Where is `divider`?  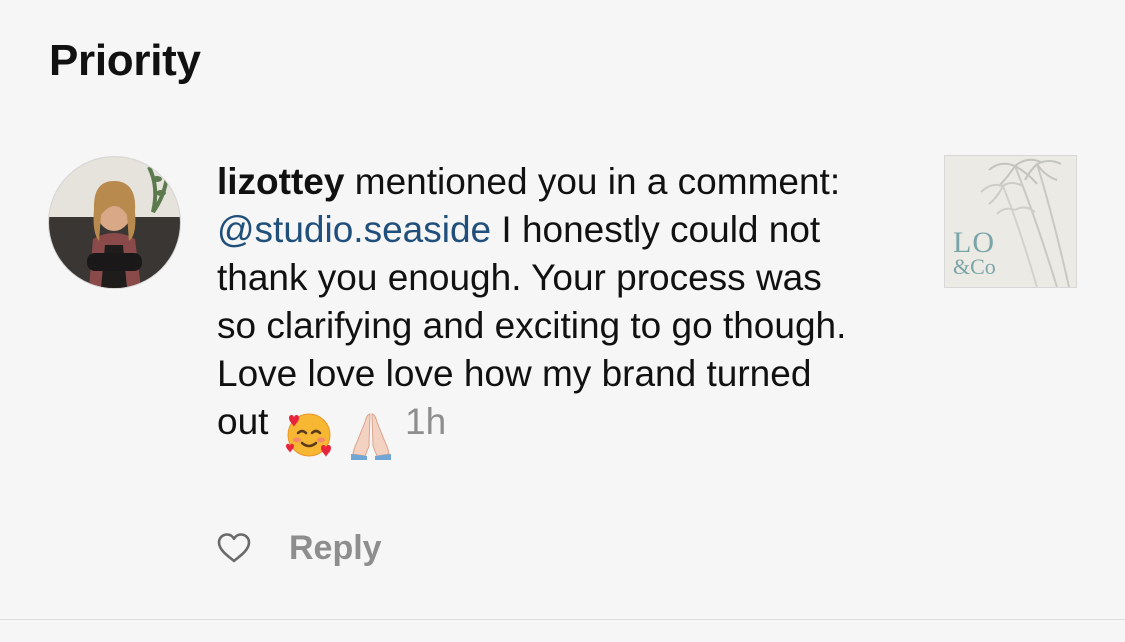 divider is located at coordinates (562, 619).